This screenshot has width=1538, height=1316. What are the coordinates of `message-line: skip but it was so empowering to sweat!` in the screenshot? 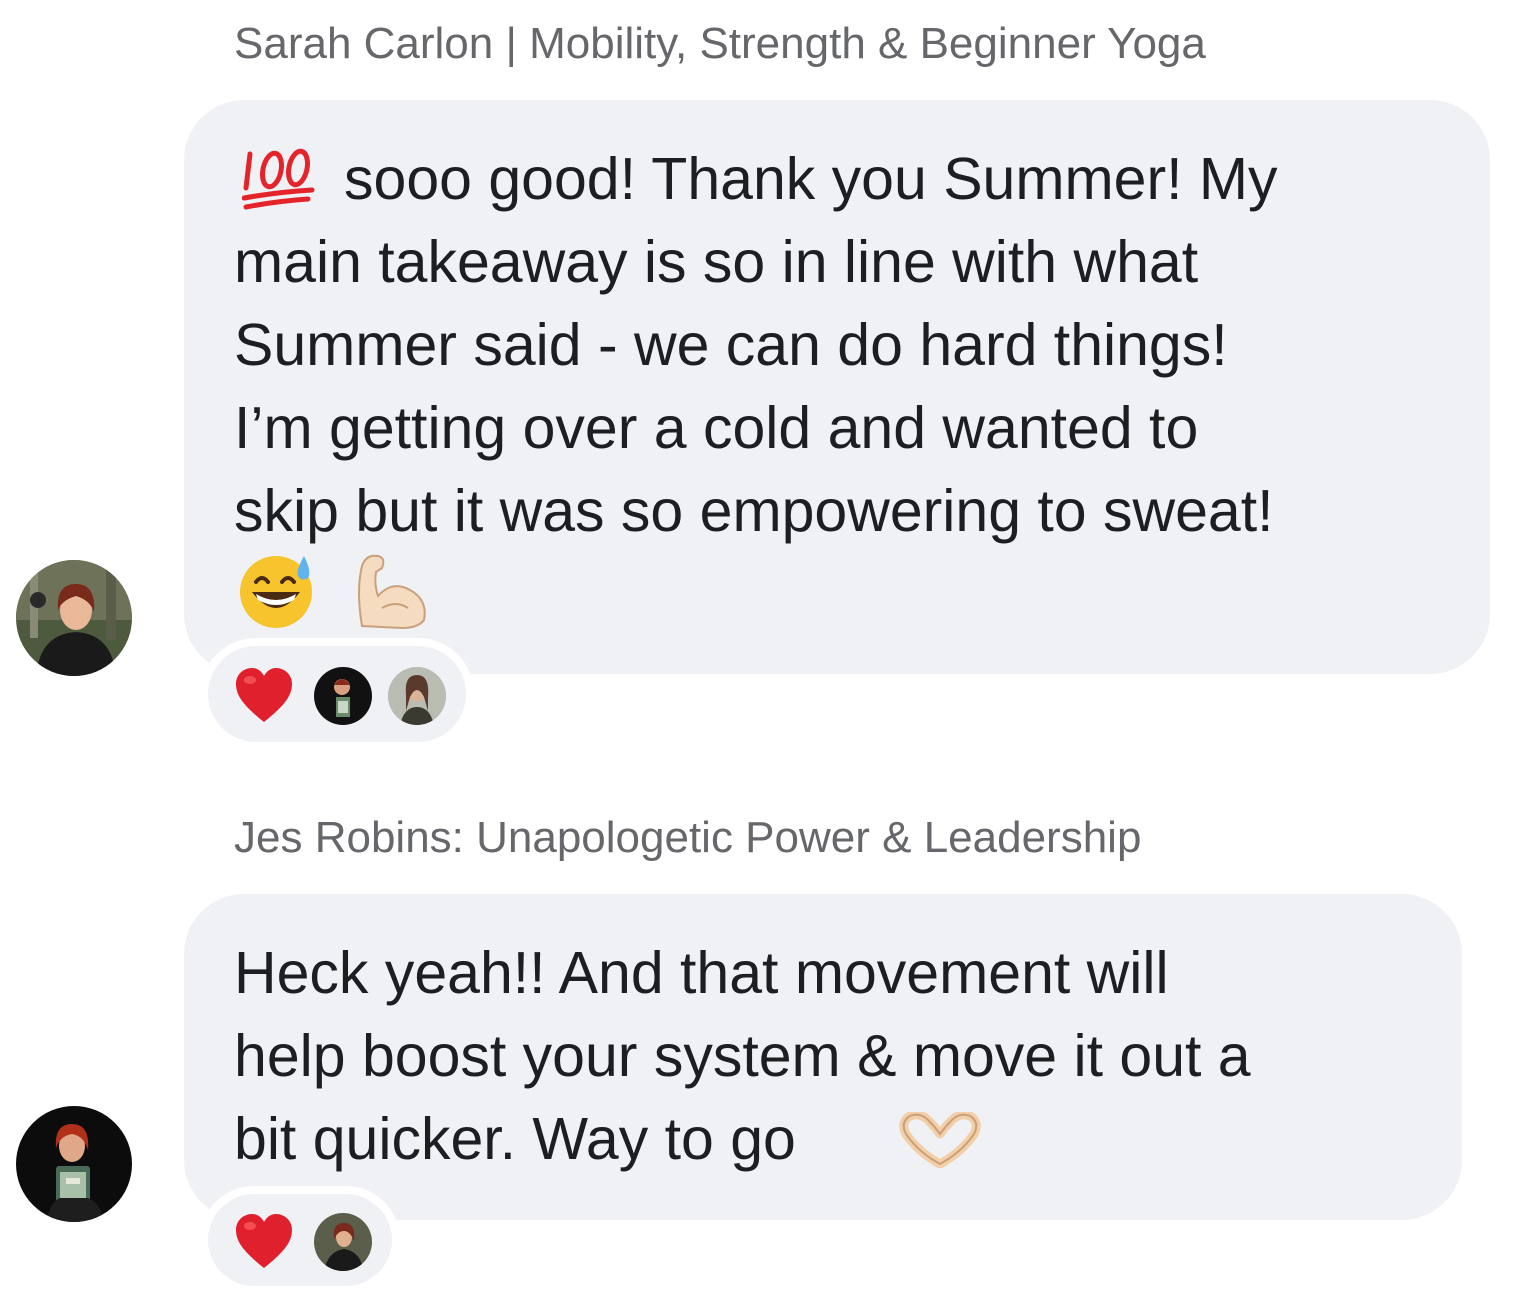 It's located at (754, 511).